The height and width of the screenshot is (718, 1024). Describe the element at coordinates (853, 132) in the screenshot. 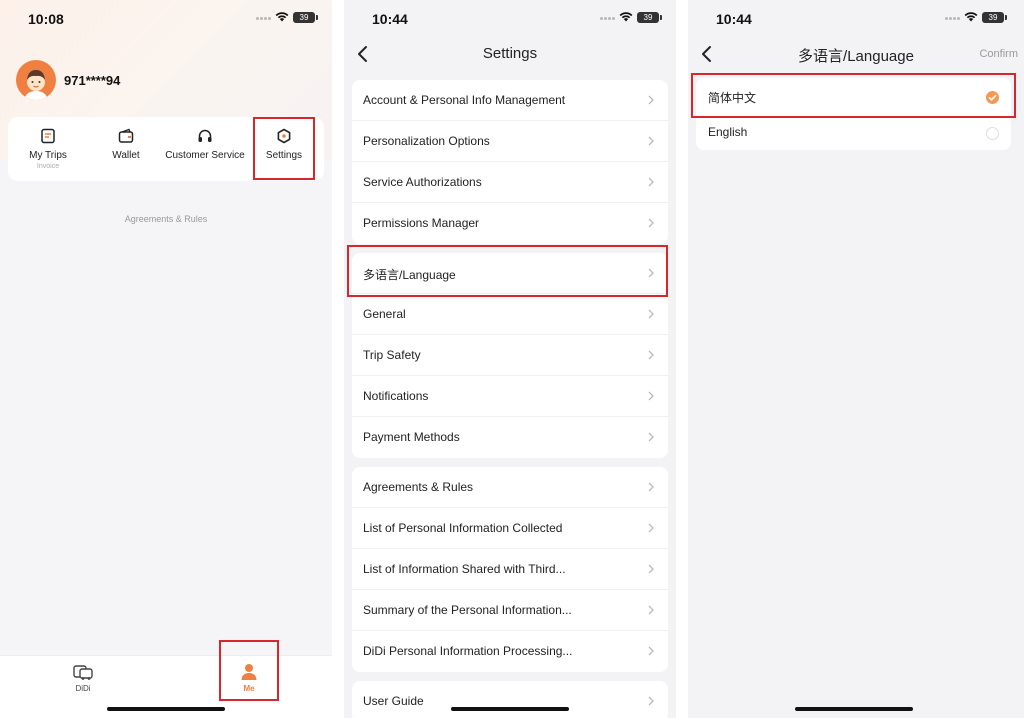

I see `language-option-en: English` at that location.